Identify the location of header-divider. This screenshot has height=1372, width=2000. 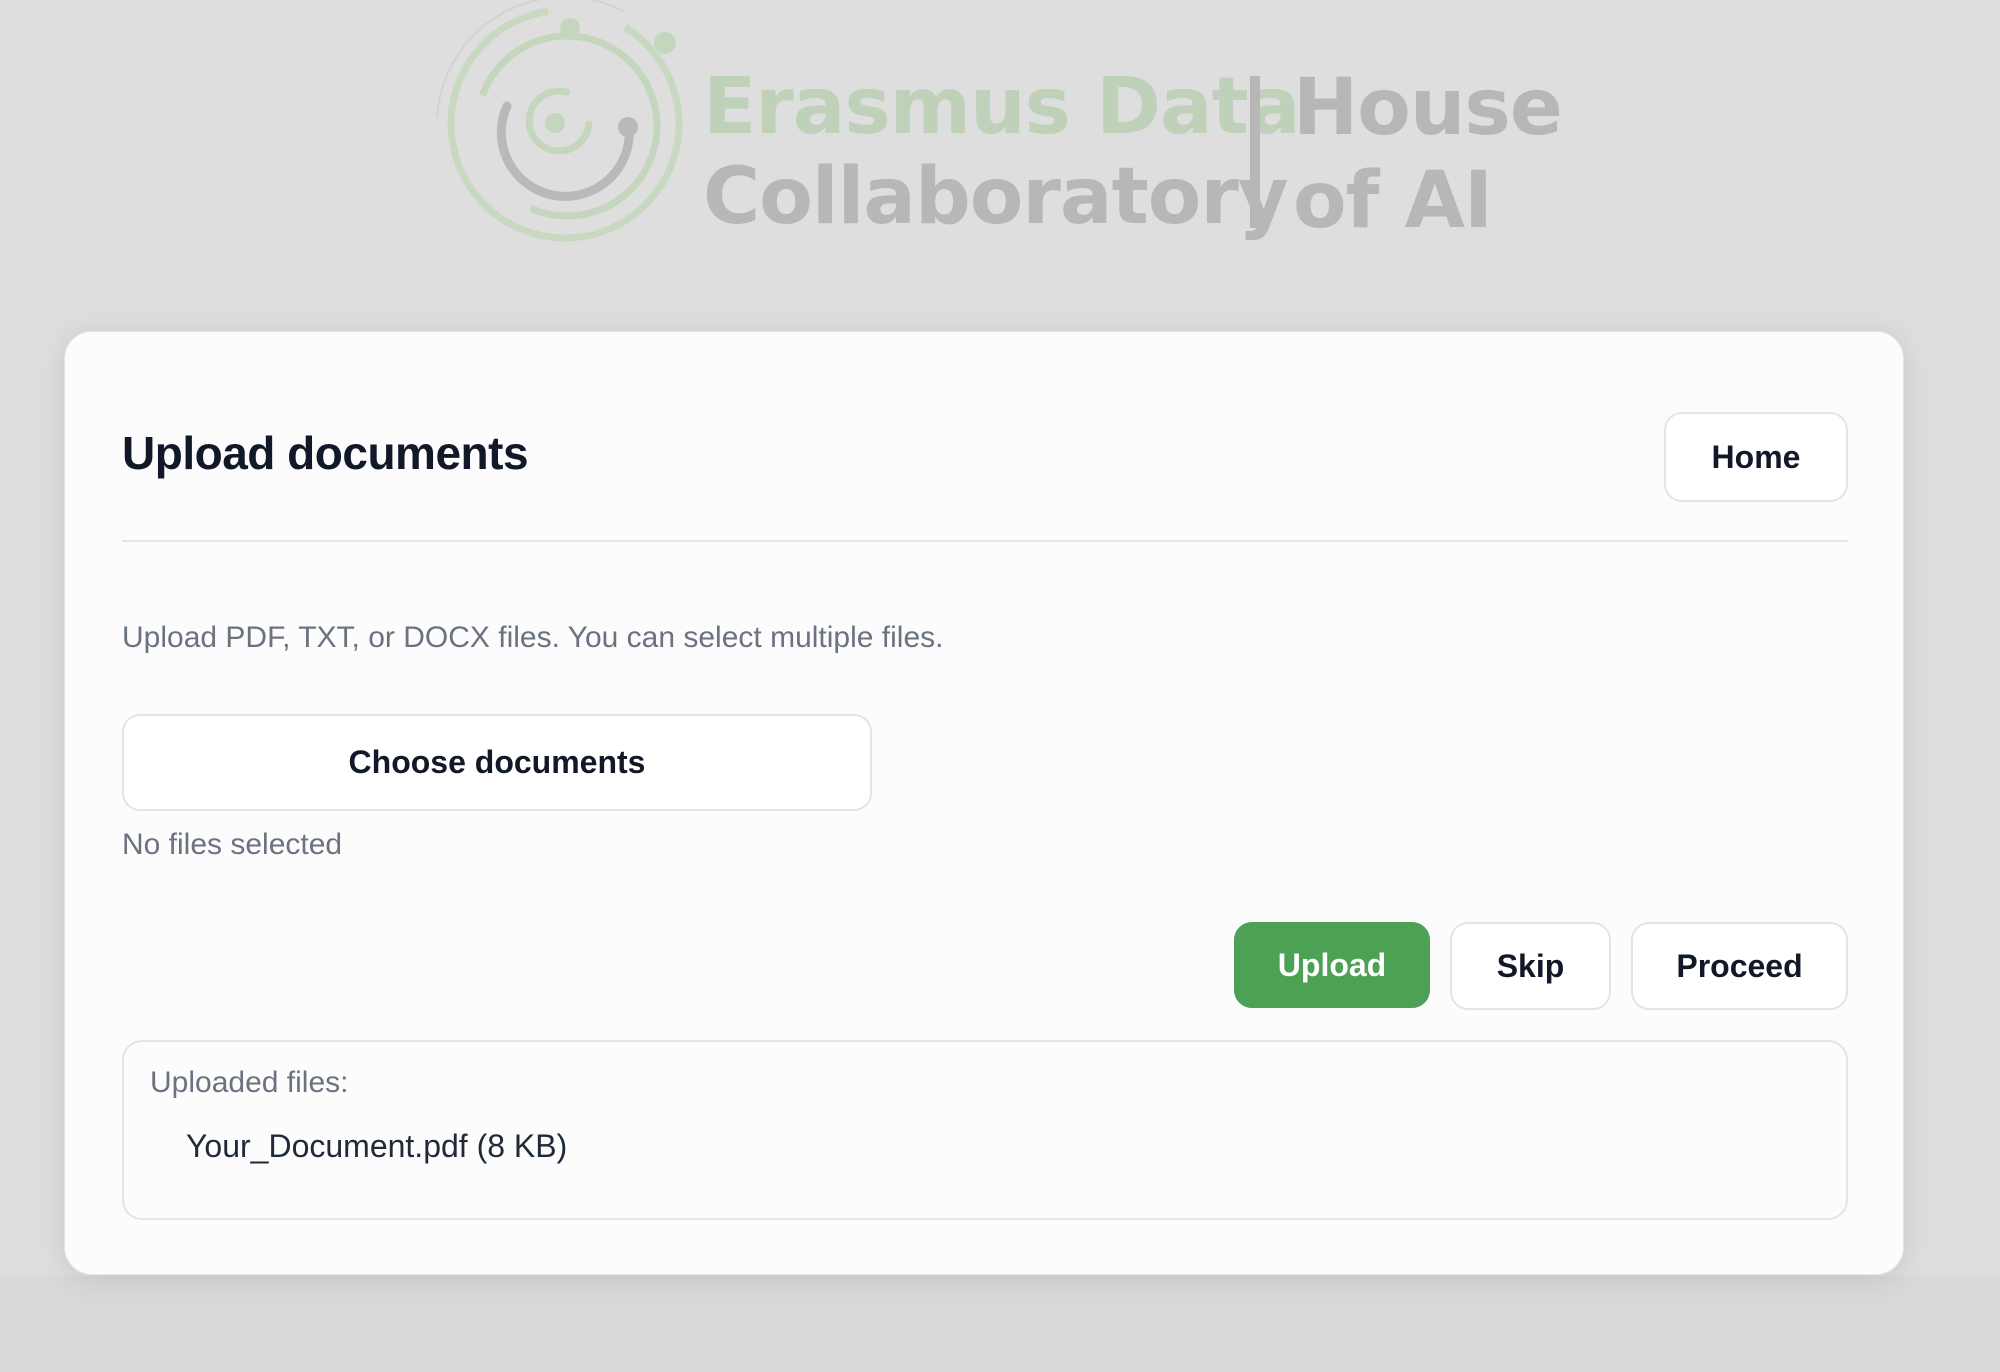
(985, 541).